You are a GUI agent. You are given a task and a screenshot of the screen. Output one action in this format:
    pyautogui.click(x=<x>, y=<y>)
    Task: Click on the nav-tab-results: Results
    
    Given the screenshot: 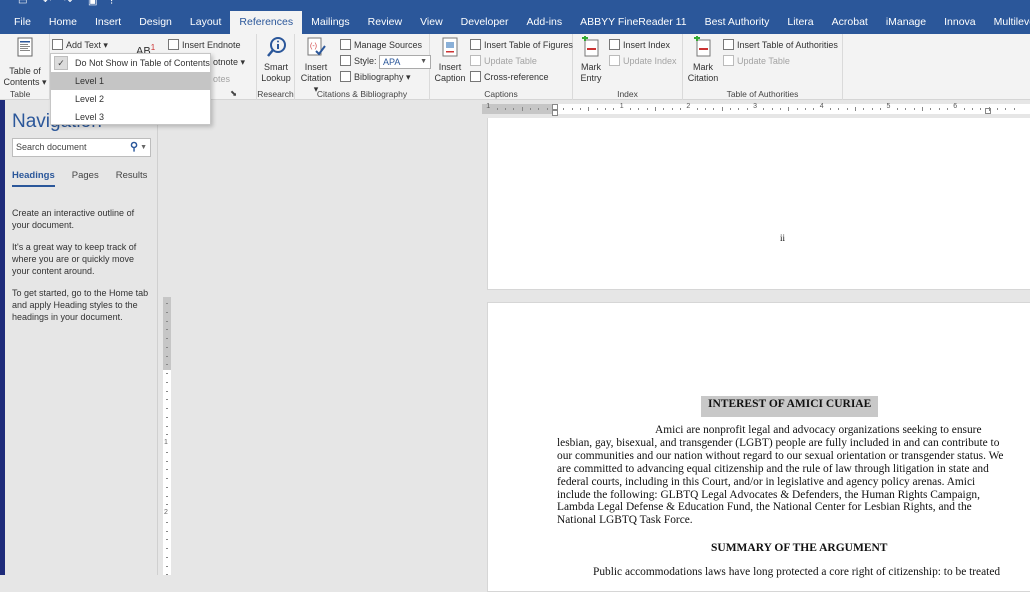 What is the action you would take?
    pyautogui.click(x=132, y=178)
    